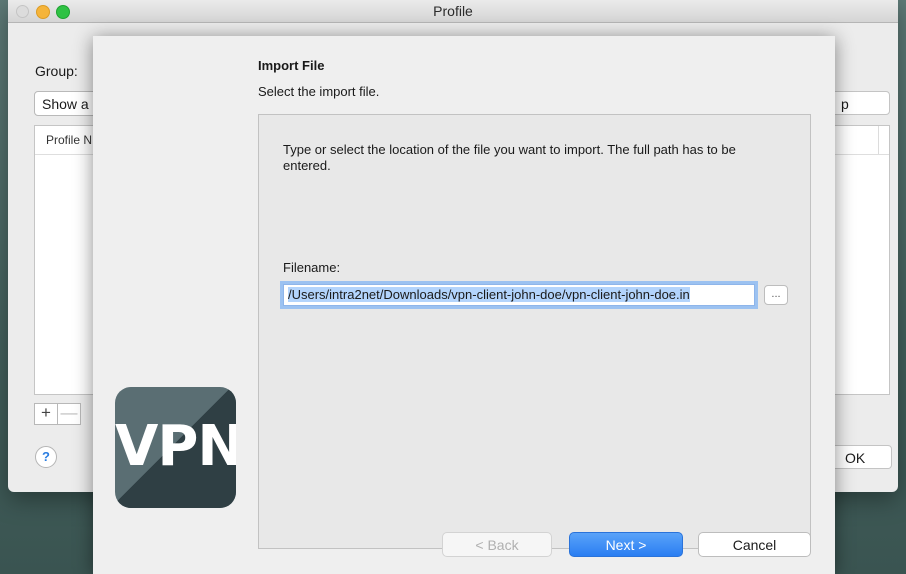 The width and height of the screenshot is (906, 574). Describe the element at coordinates (878, 140) in the screenshot. I see `column-divider` at that location.